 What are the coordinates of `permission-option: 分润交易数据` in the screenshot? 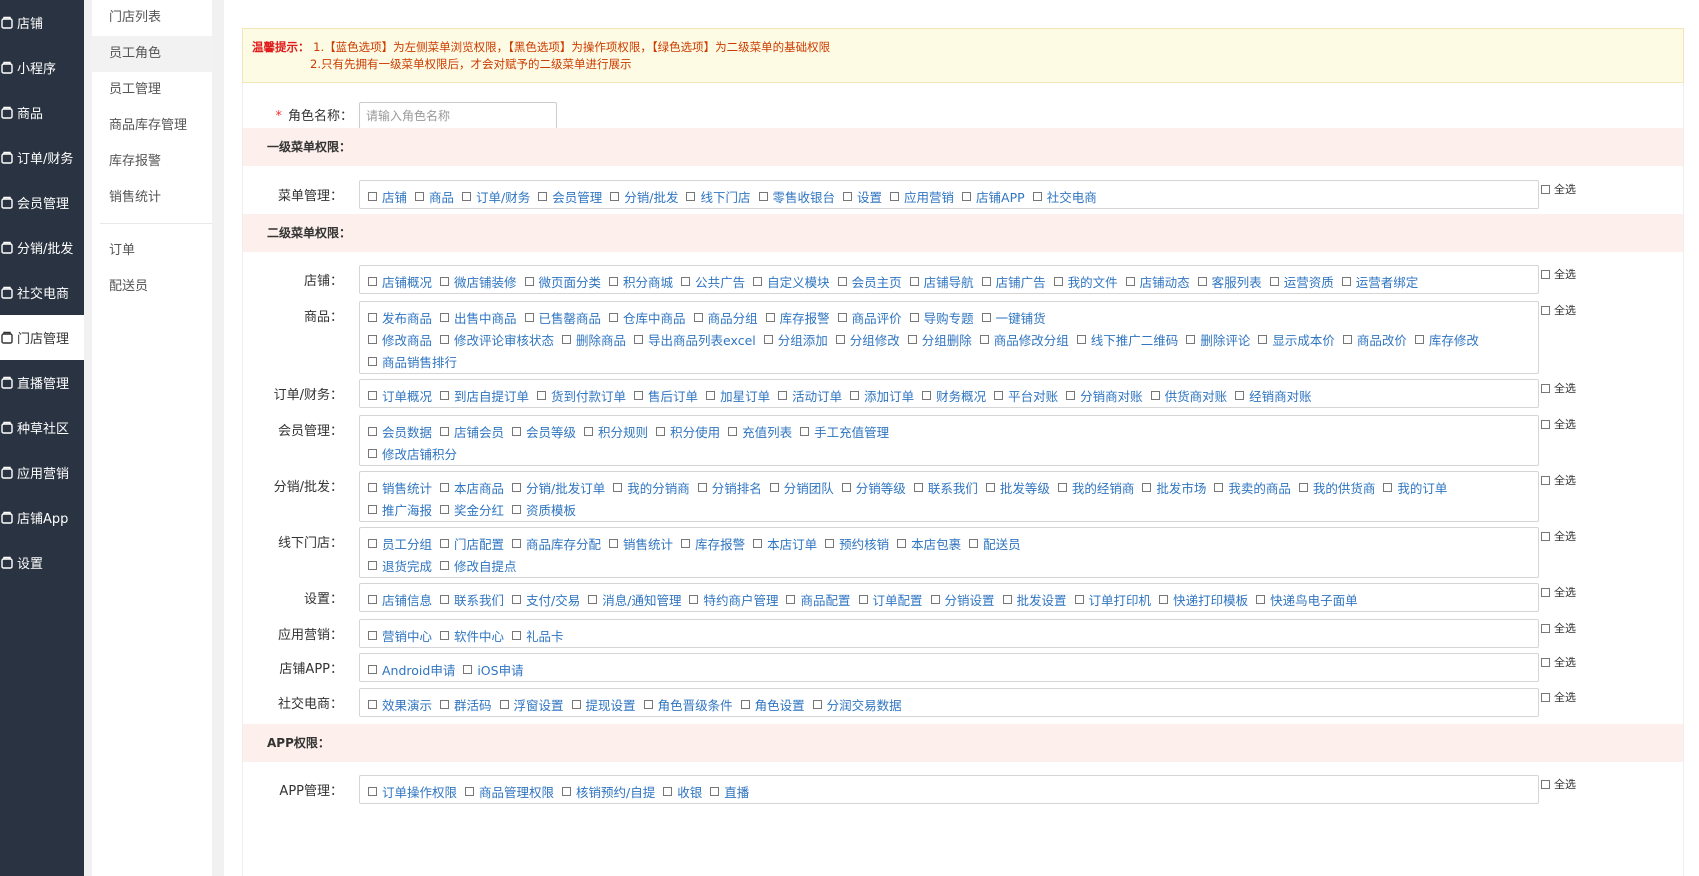 It's located at (857, 704).